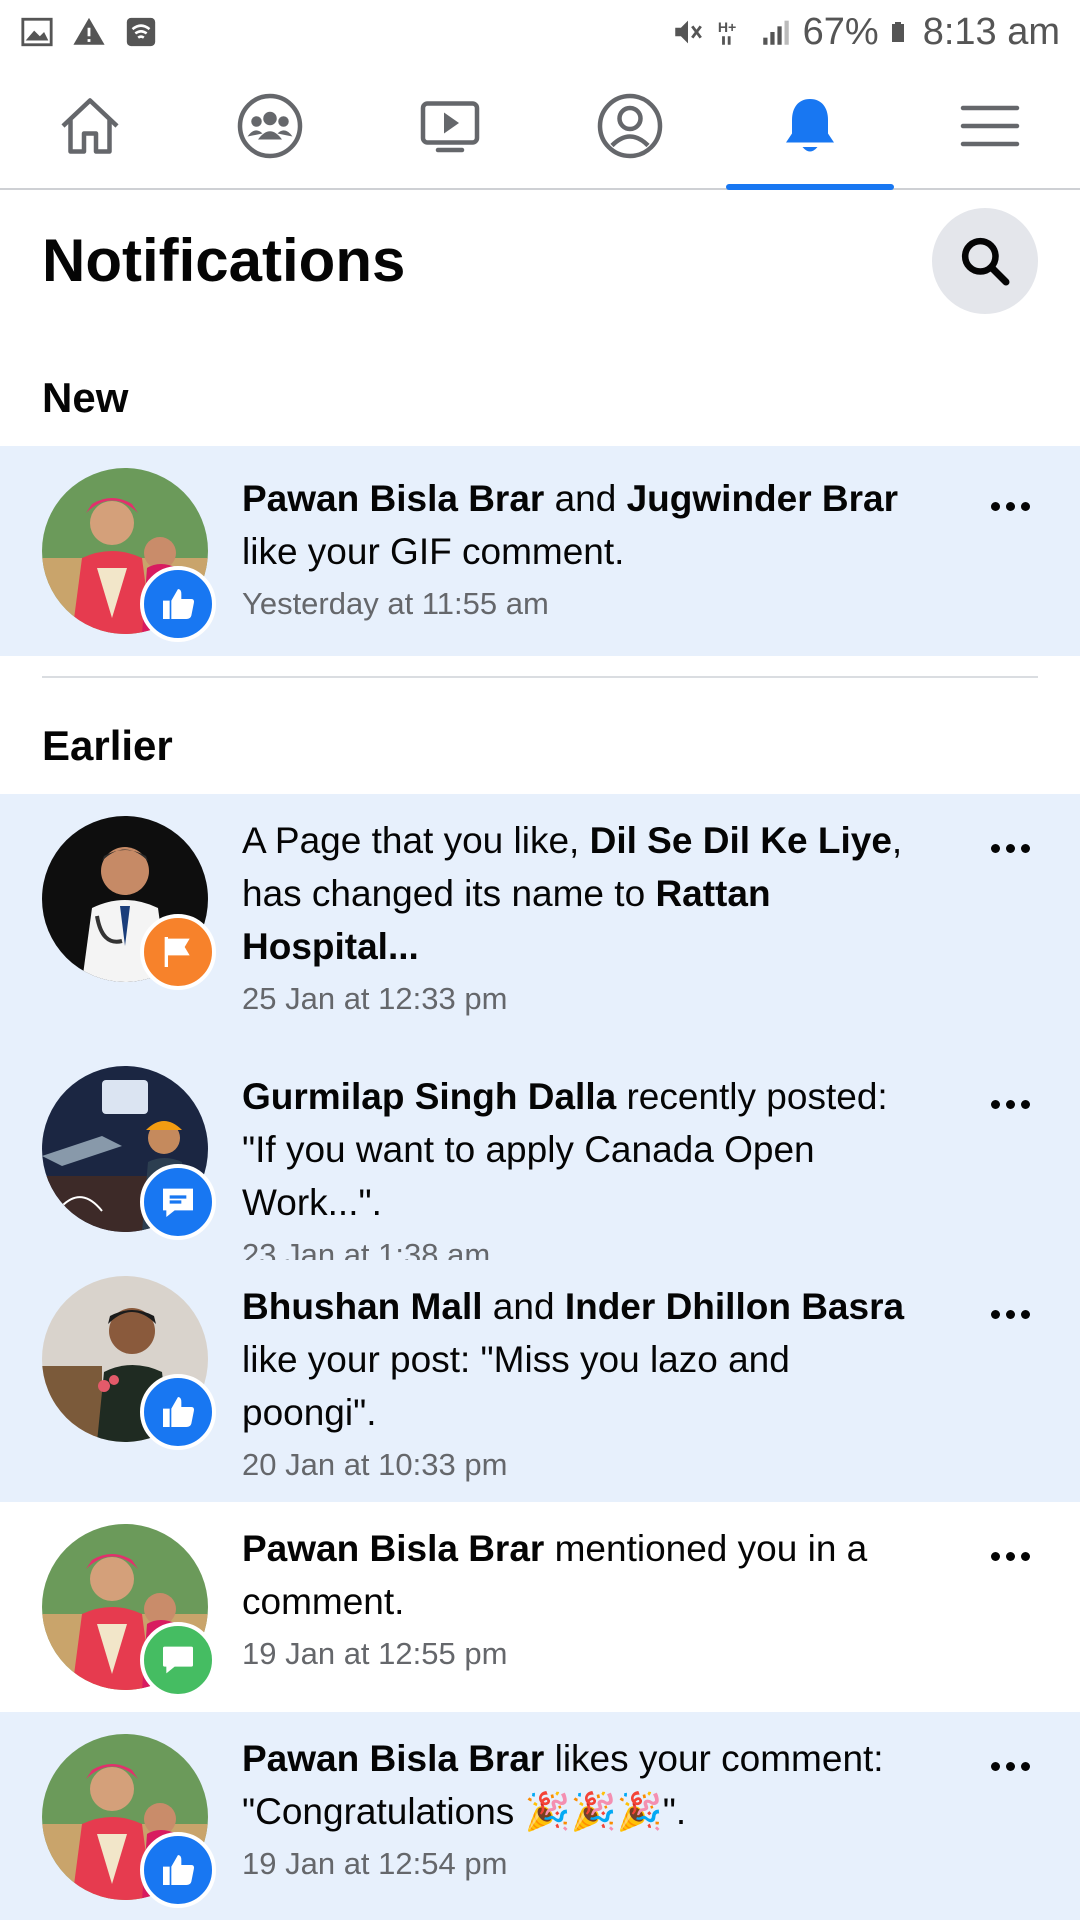 The height and width of the screenshot is (1920, 1080). I want to click on battery-icon, so click(897, 32).